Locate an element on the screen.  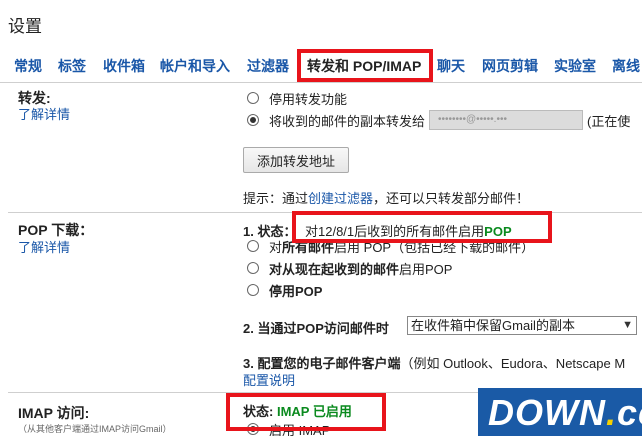
page-title: 设置 is located at coordinates (25, 26).